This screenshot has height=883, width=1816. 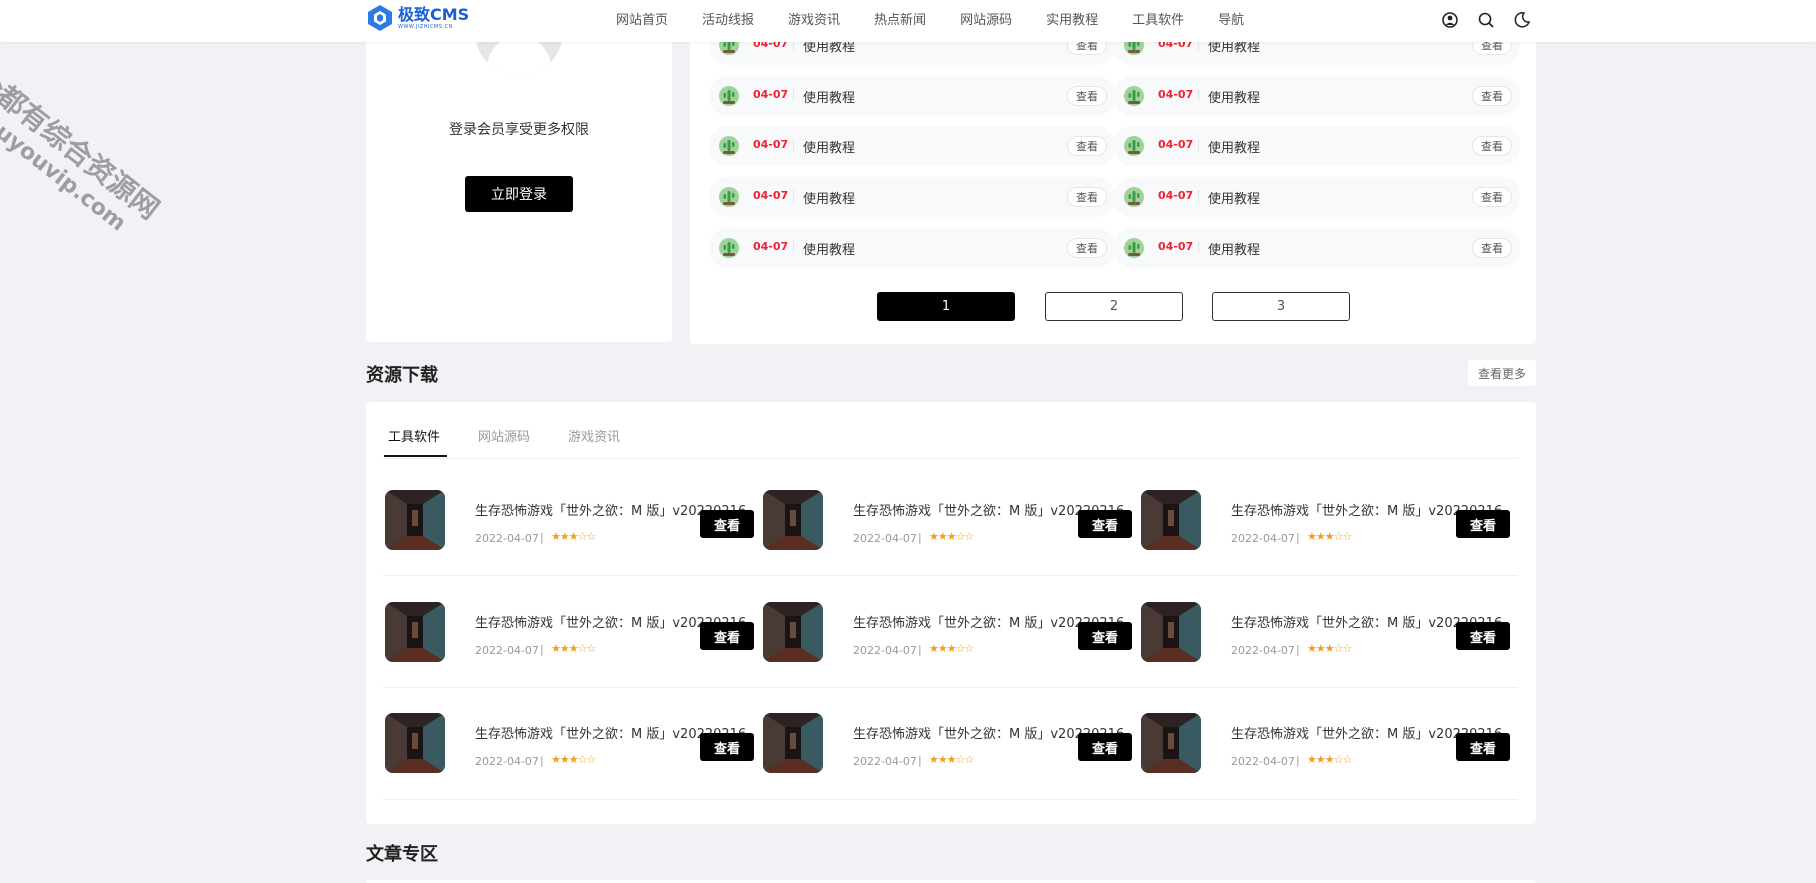 I want to click on site-logo: 极致CMS WWW.JIZHICMS.CN, so click(x=417, y=18).